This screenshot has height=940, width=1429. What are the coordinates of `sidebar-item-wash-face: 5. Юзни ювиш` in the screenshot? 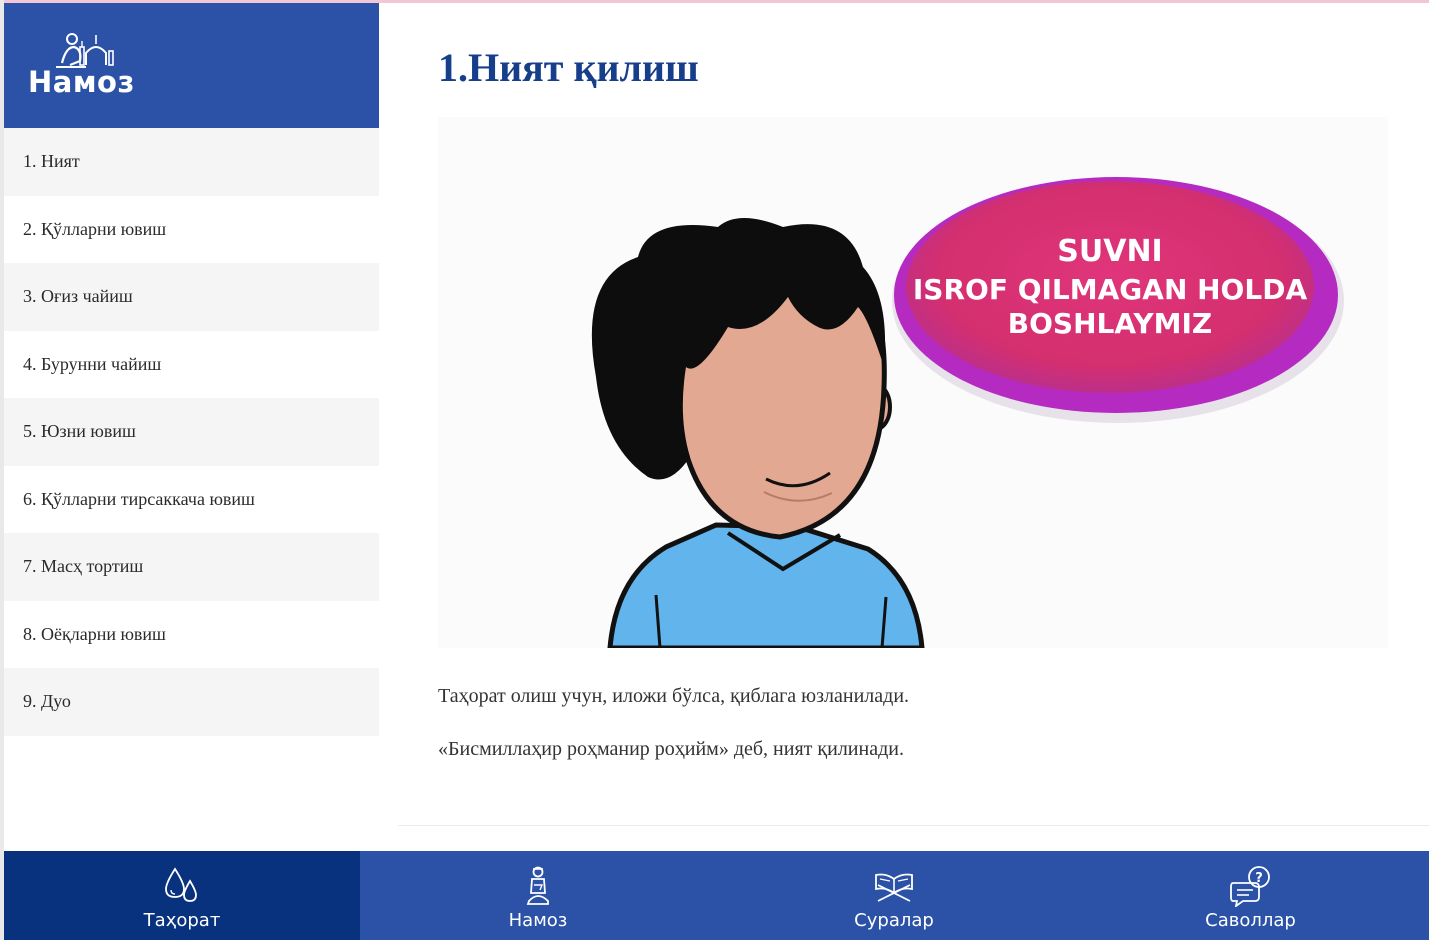 It's located at (191, 432).